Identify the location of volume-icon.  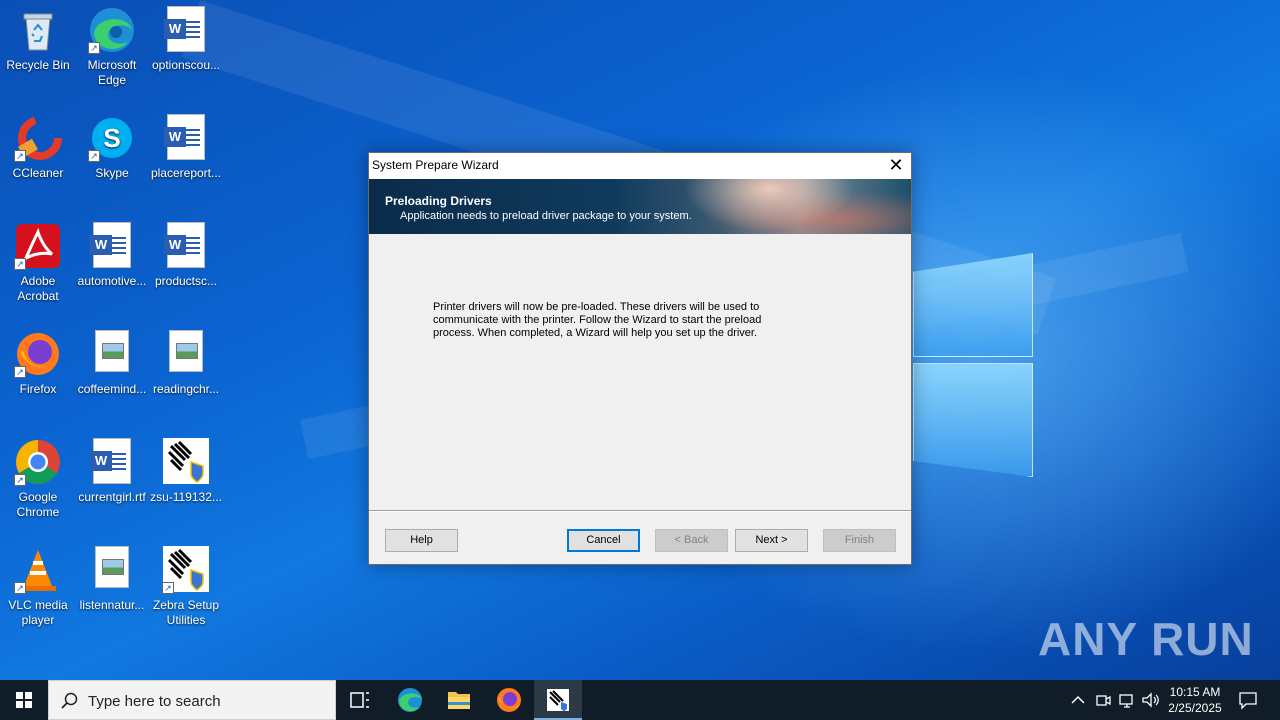
(1151, 700).